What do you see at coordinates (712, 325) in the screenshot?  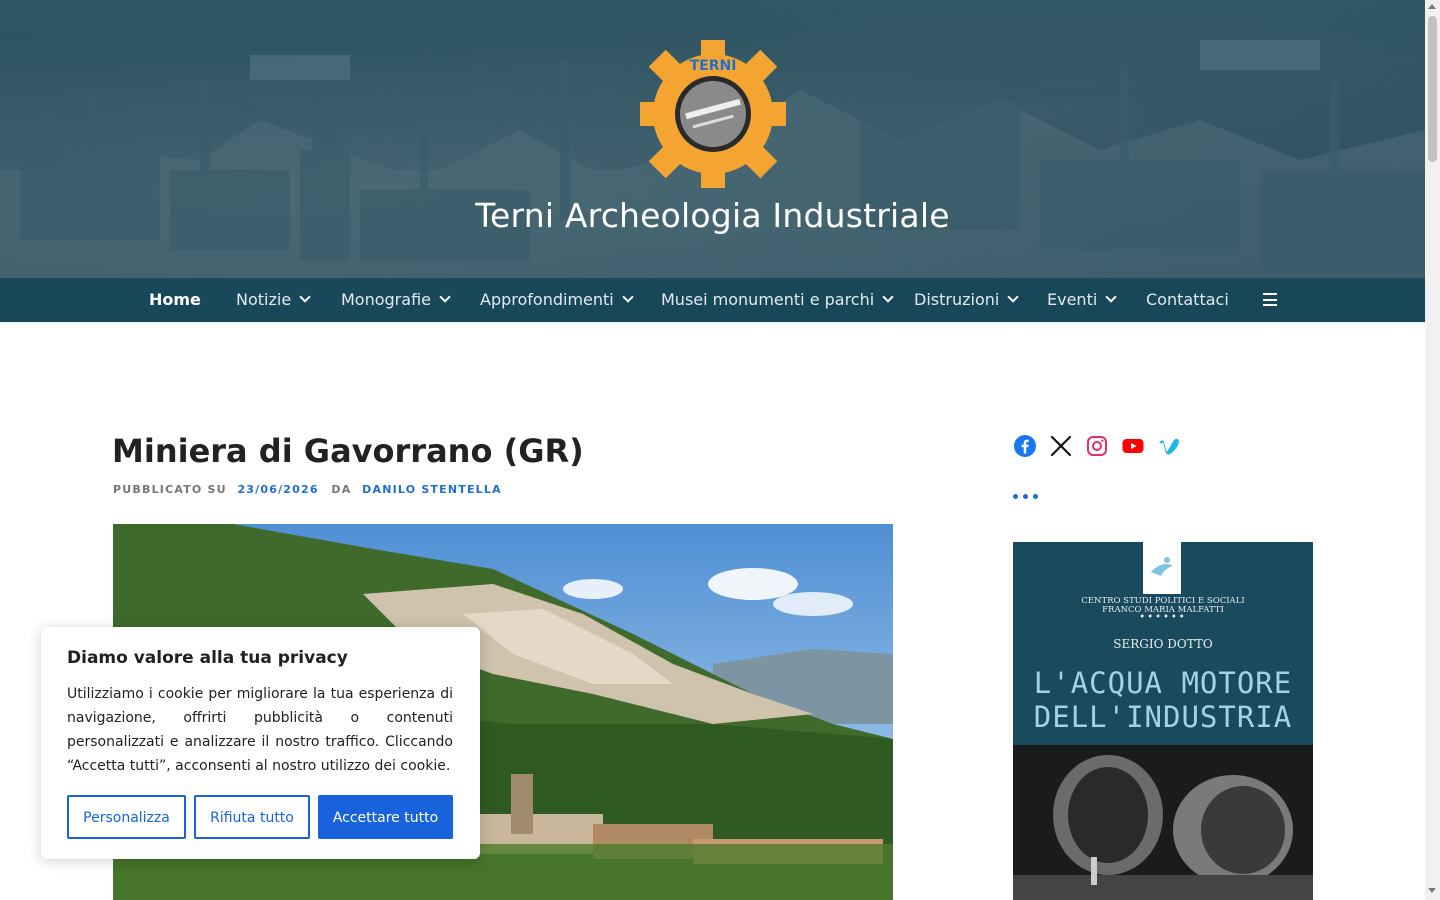 I see `header-divider` at bounding box center [712, 325].